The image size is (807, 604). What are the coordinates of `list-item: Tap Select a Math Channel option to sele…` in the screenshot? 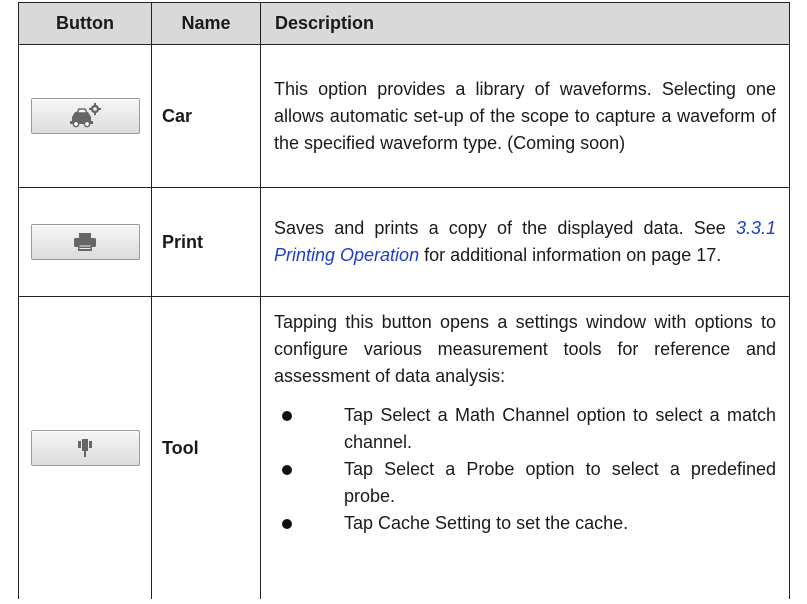 It's located at (525, 429).